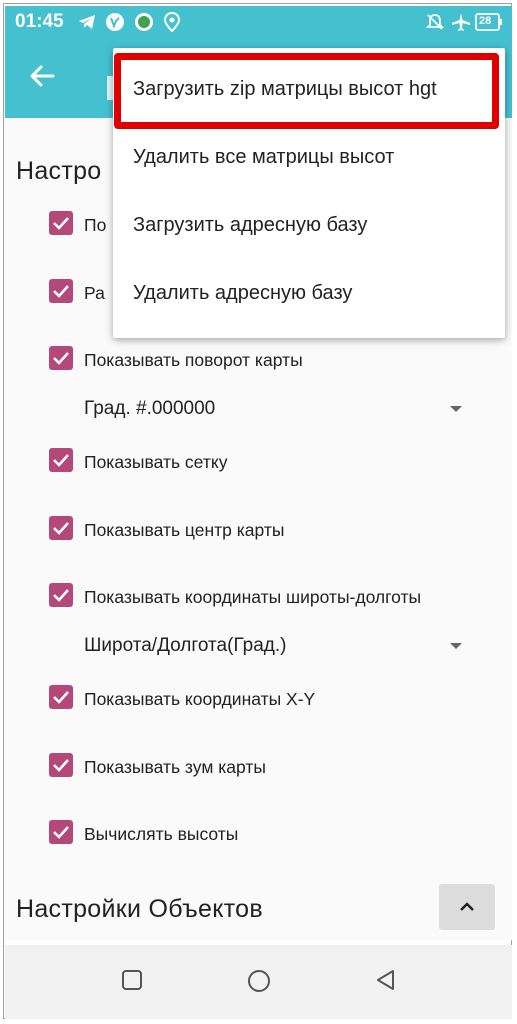  I want to click on checkbox-label-0: По, so click(95, 225).